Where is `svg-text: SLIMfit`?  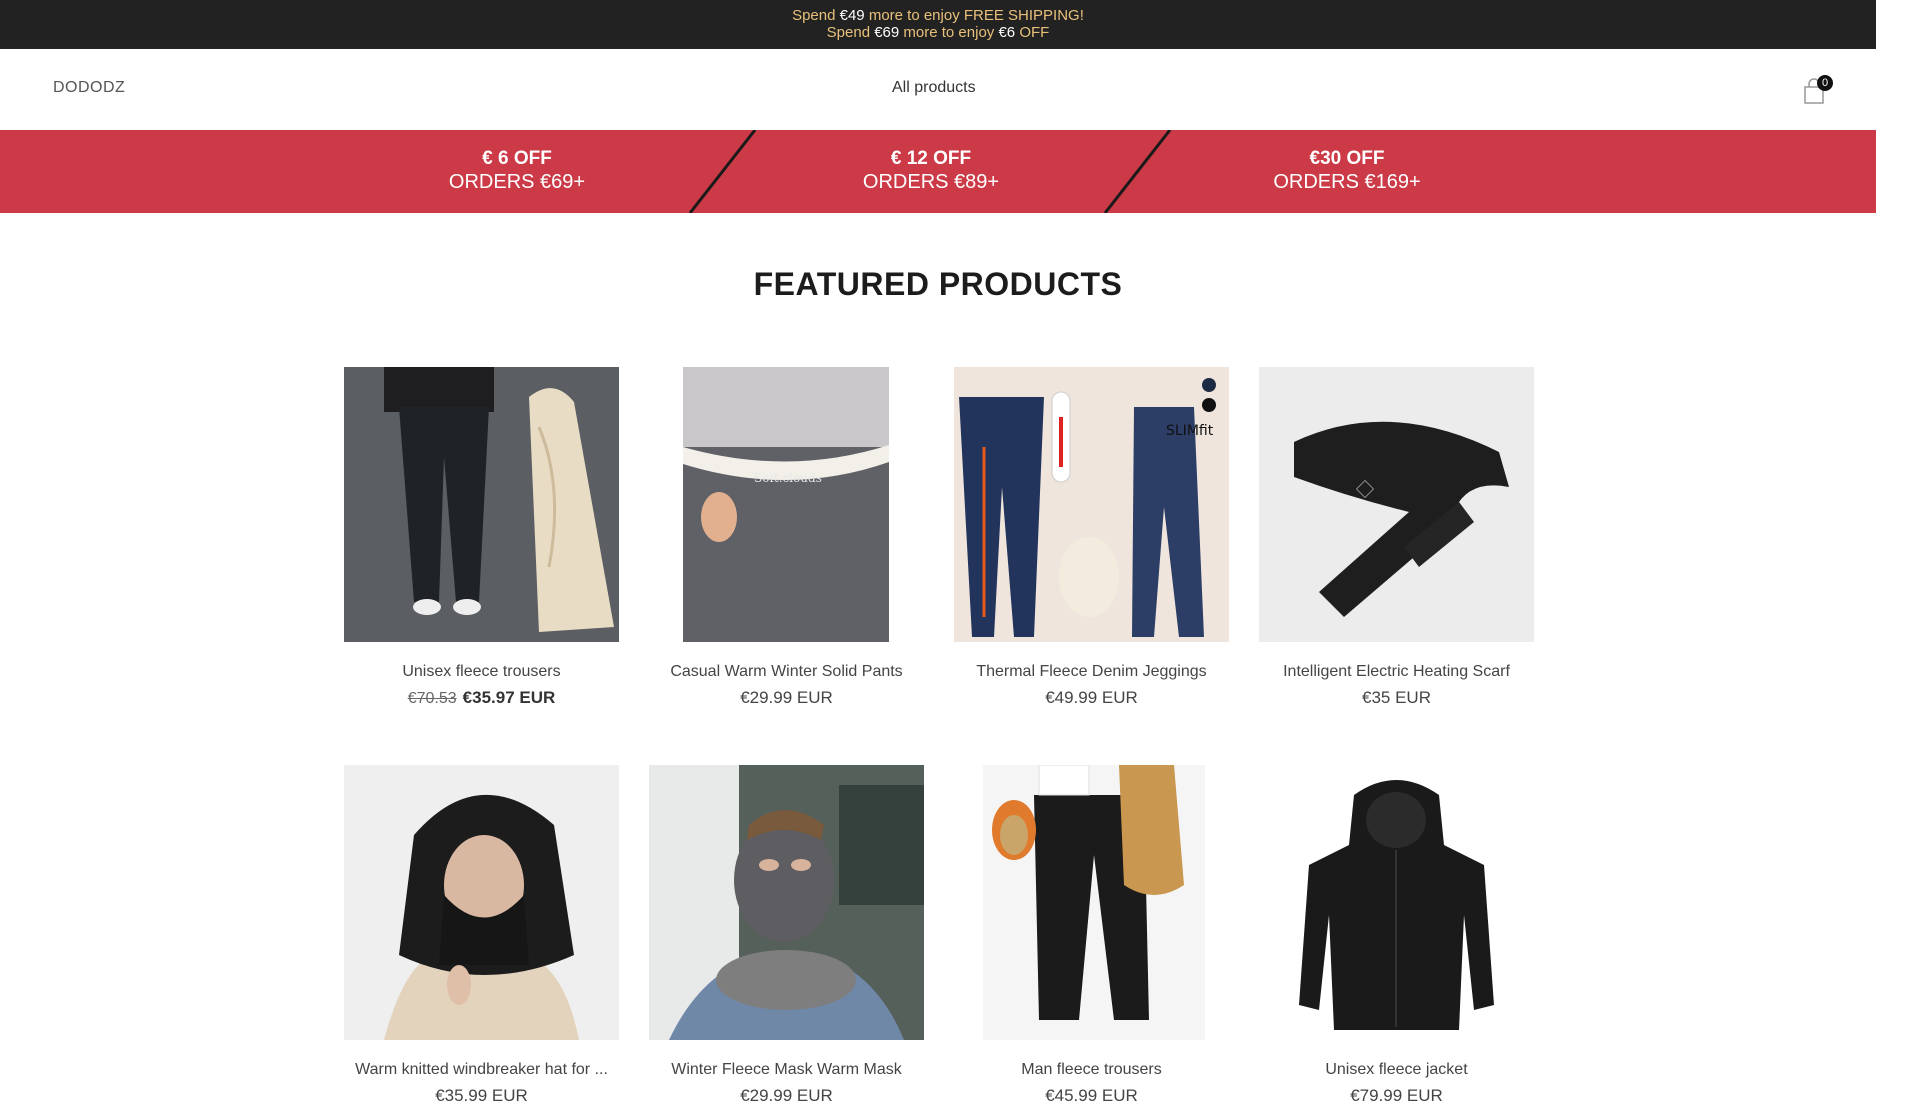 svg-text: SLIMfit is located at coordinates (1190, 431).